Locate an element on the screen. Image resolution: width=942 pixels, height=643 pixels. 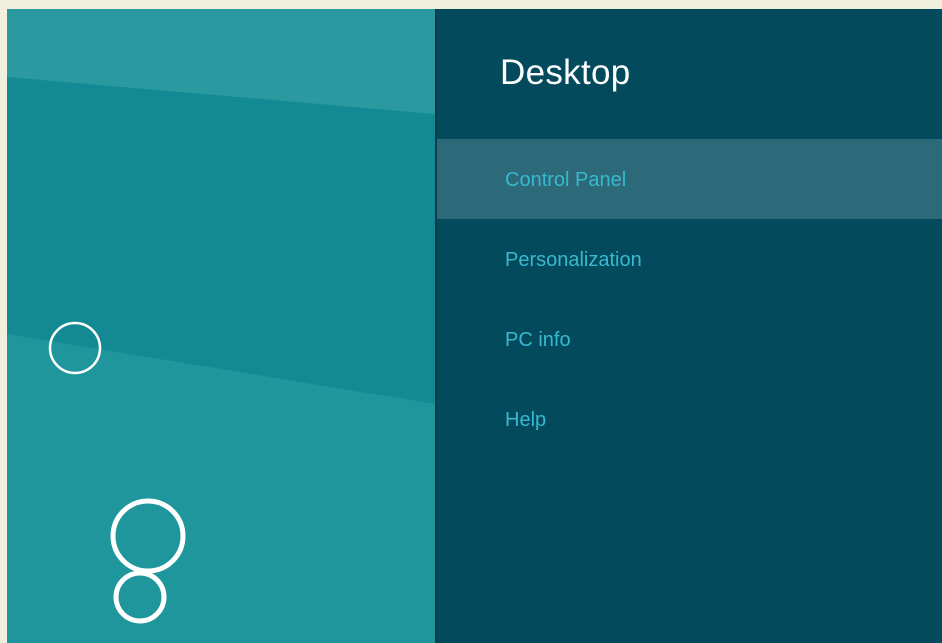
menu-item-personalization: Personalization is located at coordinates (689, 259).